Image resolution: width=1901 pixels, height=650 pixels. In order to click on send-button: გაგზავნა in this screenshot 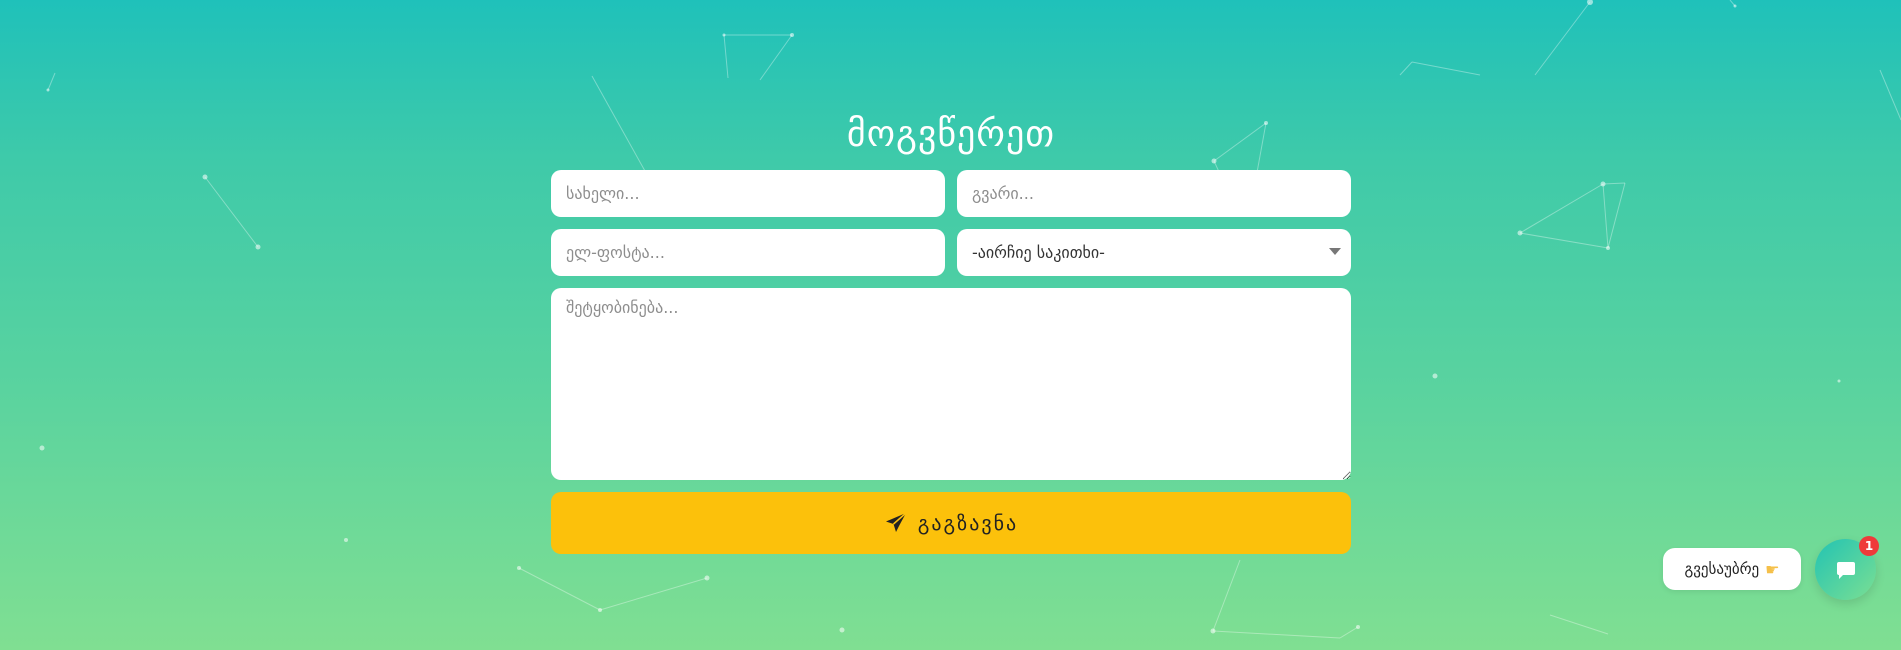, I will do `click(951, 523)`.